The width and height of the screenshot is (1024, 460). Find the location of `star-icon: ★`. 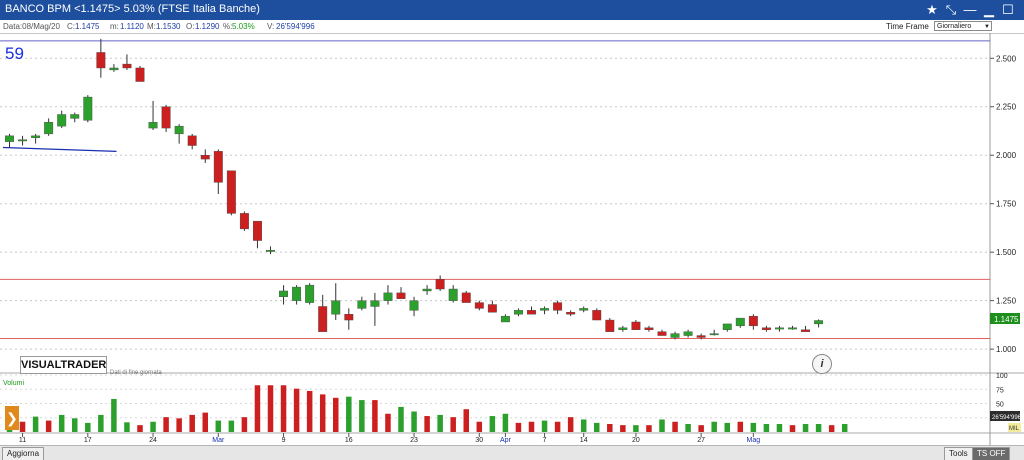

star-icon: ★ is located at coordinates (932, 10).